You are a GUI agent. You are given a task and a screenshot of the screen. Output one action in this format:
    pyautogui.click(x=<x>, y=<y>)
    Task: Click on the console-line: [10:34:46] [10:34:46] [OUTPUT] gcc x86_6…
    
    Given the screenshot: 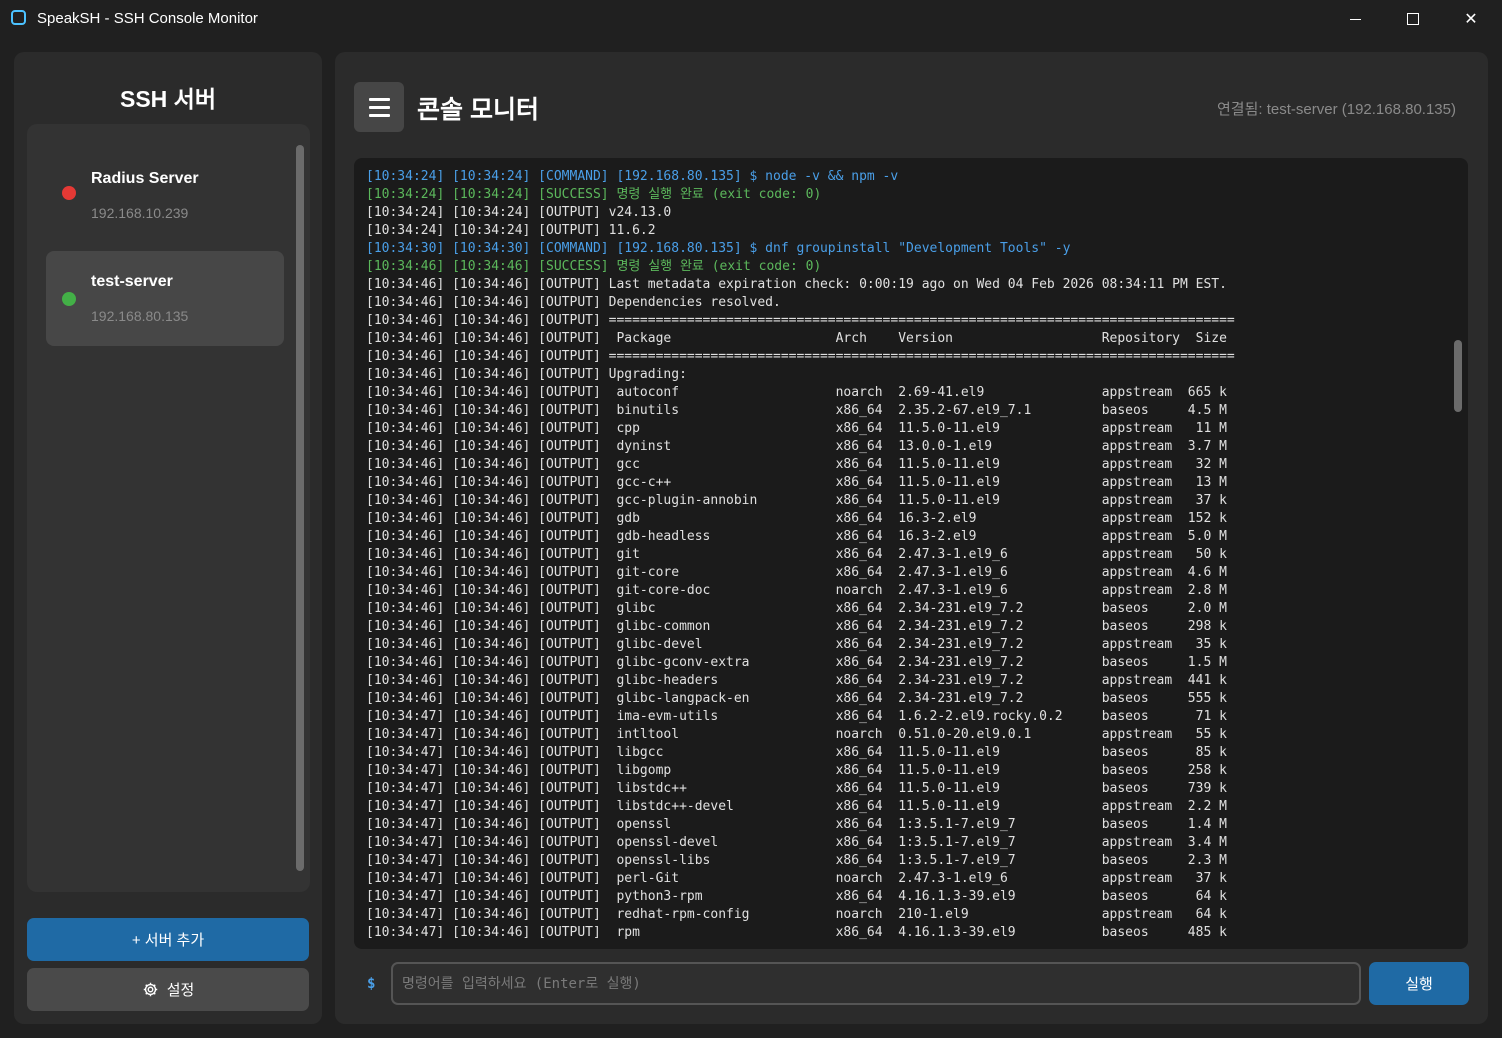 What is the action you would take?
    pyautogui.click(x=796, y=464)
    